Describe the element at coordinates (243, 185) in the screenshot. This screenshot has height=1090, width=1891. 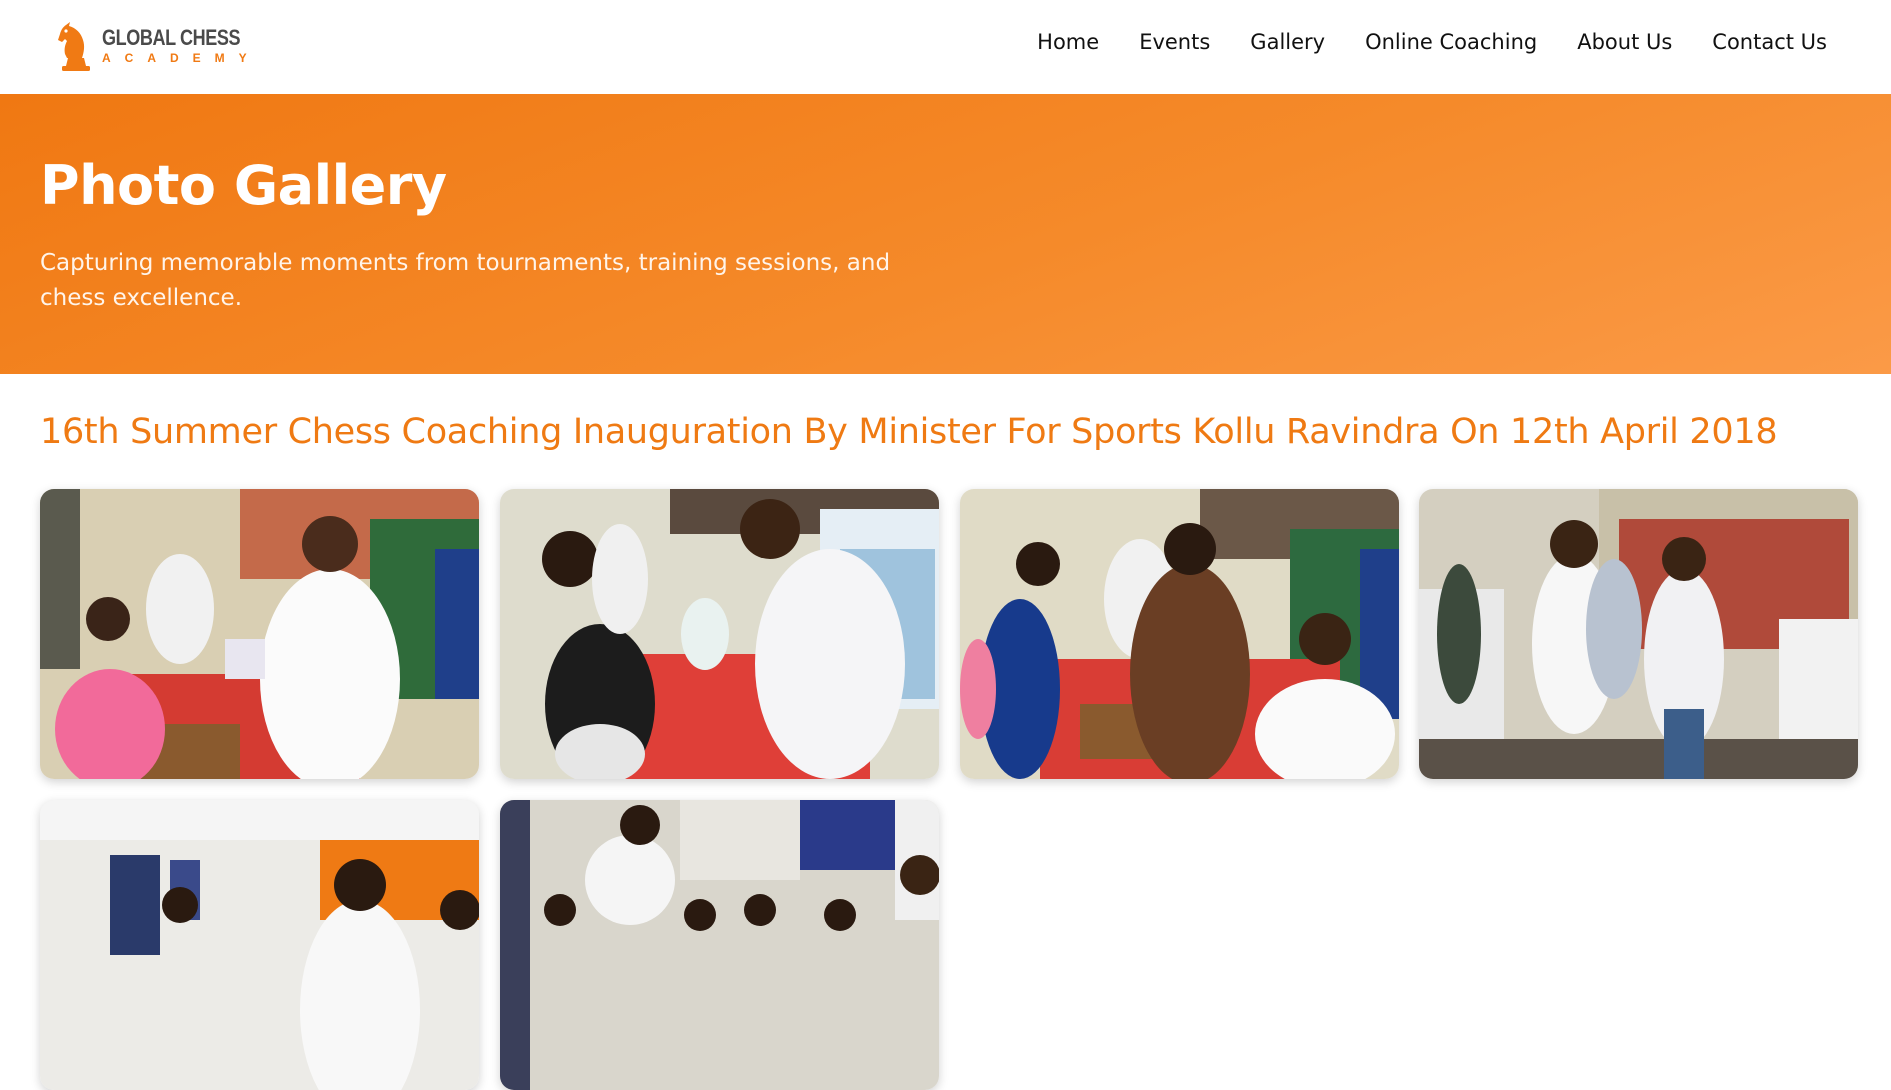
I see `page-title: Photo Gallery` at that location.